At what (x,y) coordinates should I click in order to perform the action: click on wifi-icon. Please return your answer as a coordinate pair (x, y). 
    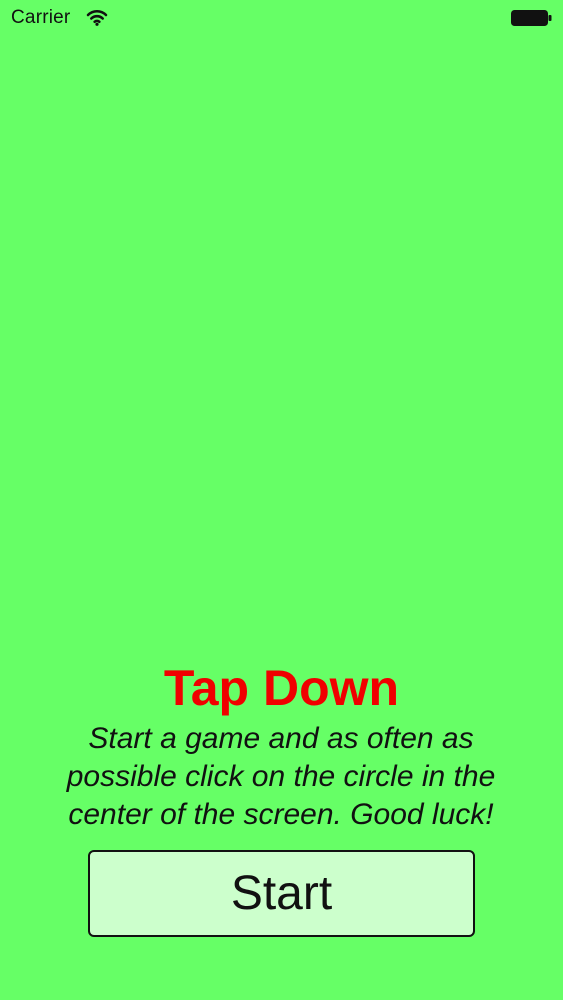
    Looking at the image, I should click on (97, 17).